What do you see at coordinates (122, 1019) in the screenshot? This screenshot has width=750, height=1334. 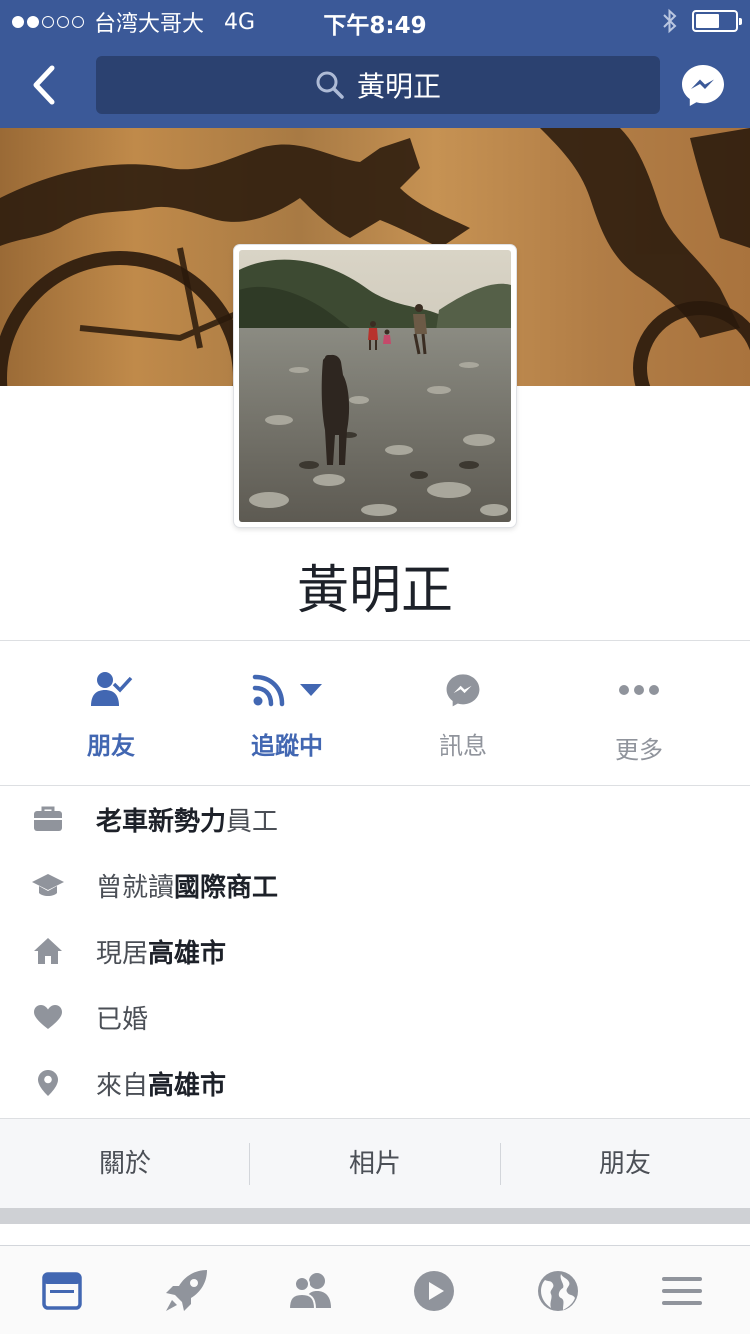 I see `info-item-text: 已婚` at bounding box center [122, 1019].